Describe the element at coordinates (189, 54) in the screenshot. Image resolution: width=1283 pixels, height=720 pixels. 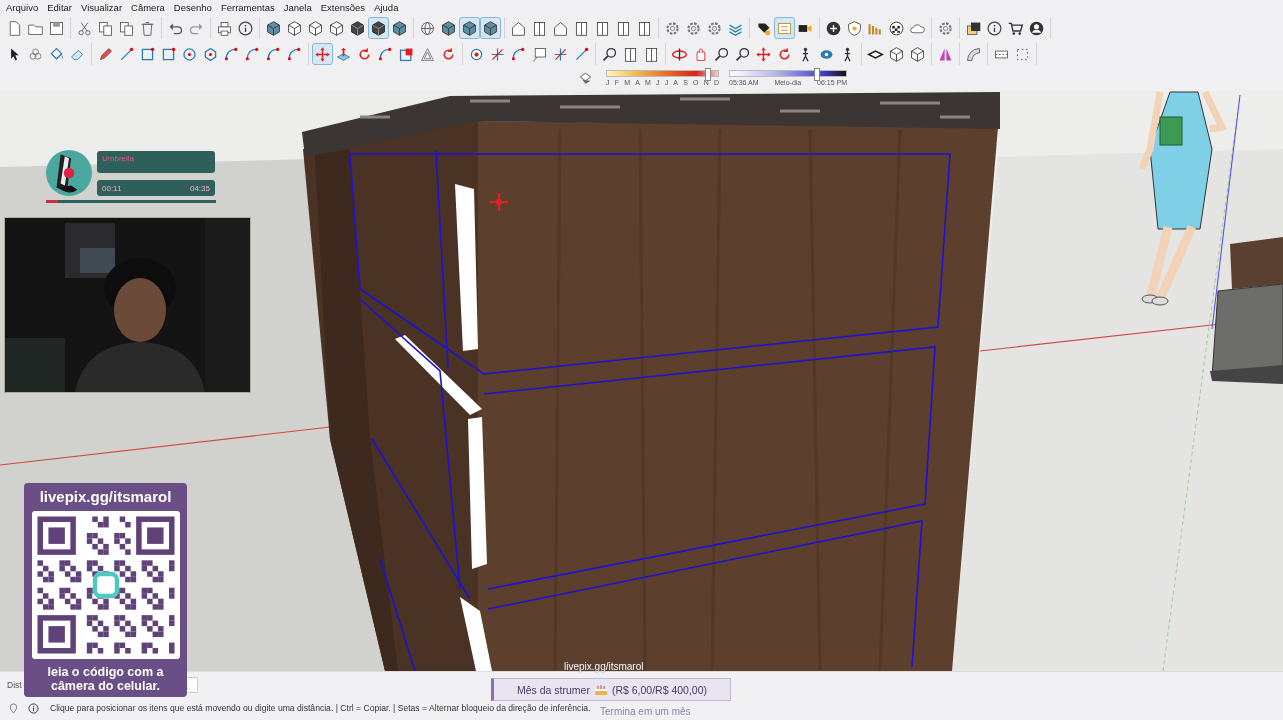
I see `circle-icon` at that location.